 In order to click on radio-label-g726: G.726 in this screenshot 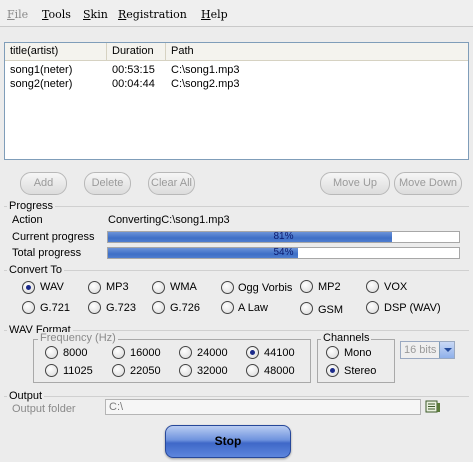, I will do `click(185, 308)`.